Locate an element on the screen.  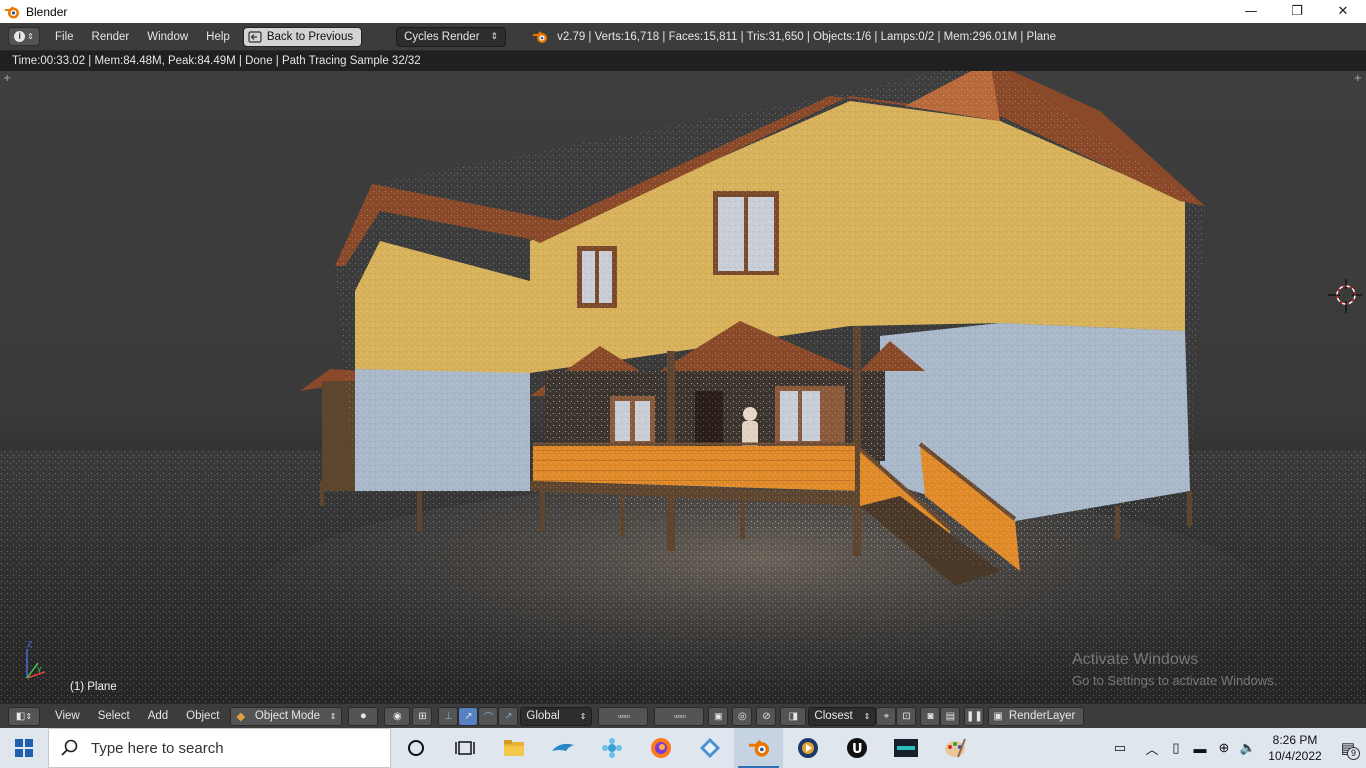
taskbar-app-puzzle is located at coordinates (611, 748).